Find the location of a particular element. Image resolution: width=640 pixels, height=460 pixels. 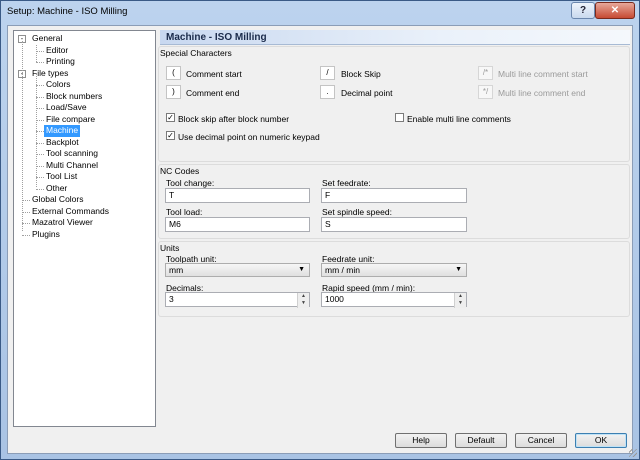

tree-item-label: Editor is located at coordinates (57, 49).